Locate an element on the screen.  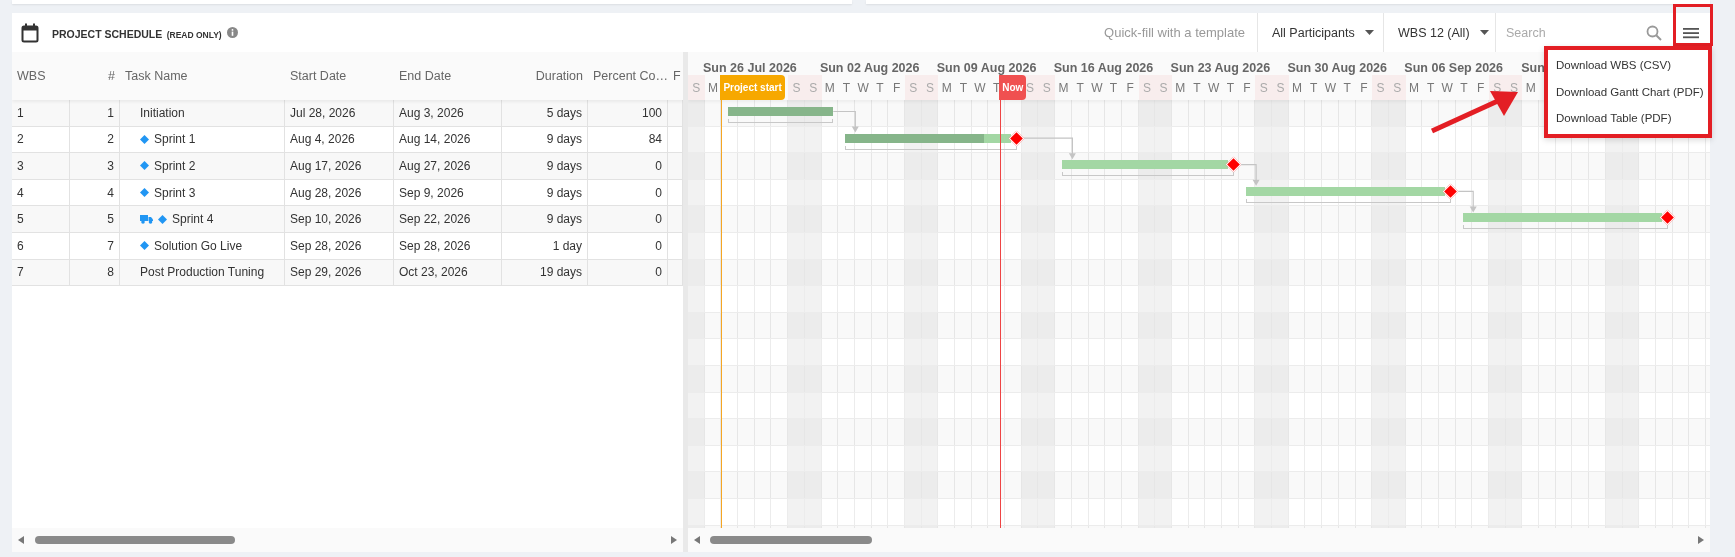
menu-item: Download Gantt Chart (PDF) is located at coordinates (1628, 91).